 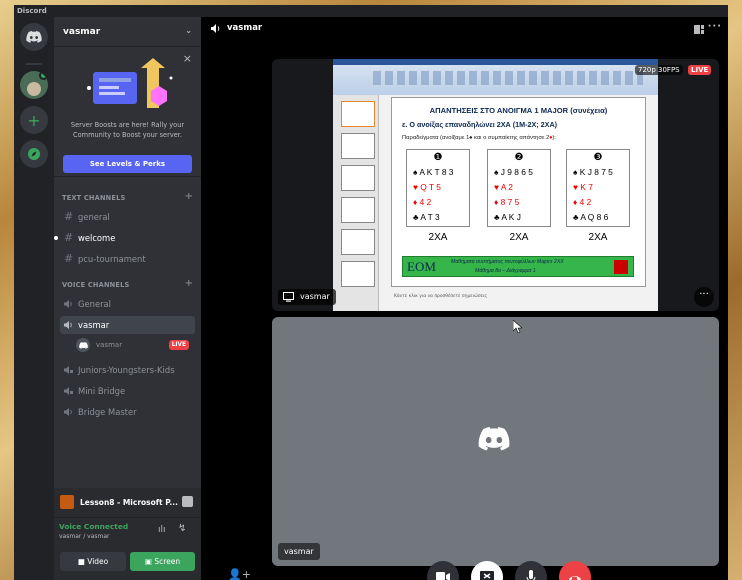 I want to click on voice-channel-mini-bridge: Mini Bridge, so click(x=127, y=391).